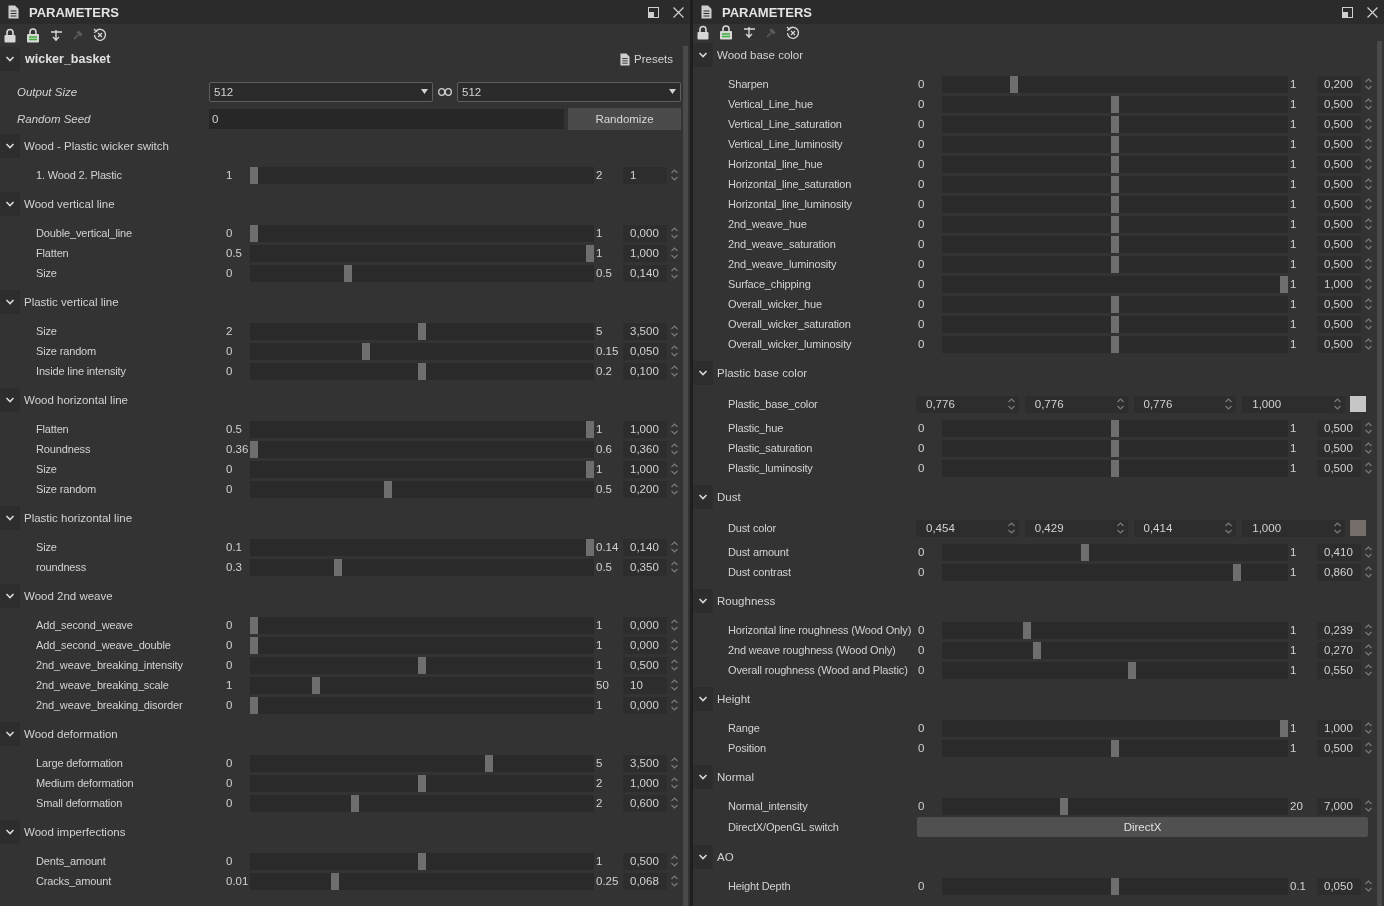 The image size is (1384, 906). What do you see at coordinates (1049, 528) in the screenshot?
I see `value-field: 0,429` at bounding box center [1049, 528].